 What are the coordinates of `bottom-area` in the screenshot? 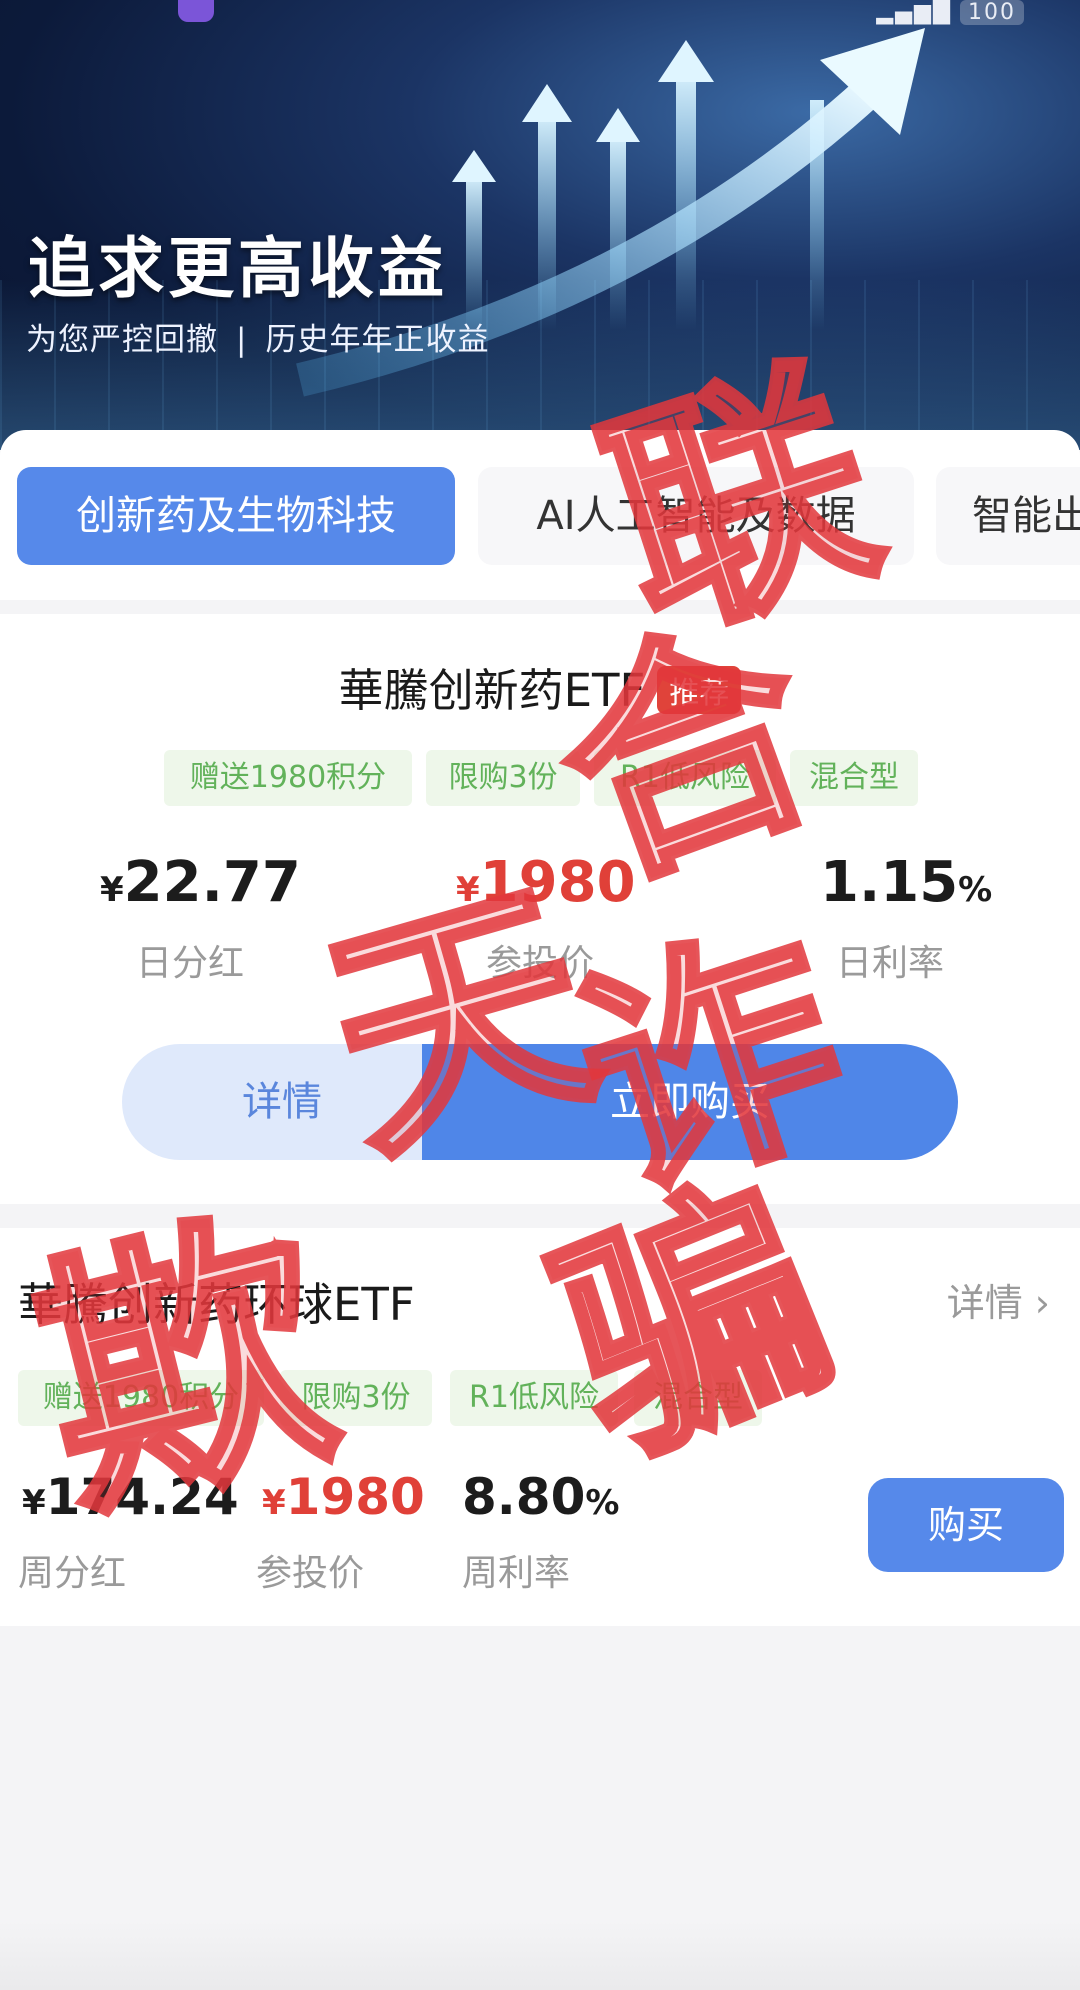 It's located at (540, 1955).